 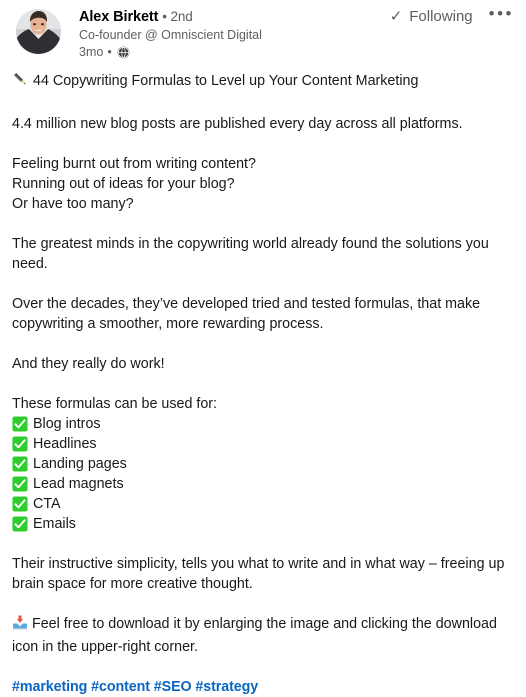 What do you see at coordinates (20, 626) in the screenshot?
I see `inbox-tray-icon` at bounding box center [20, 626].